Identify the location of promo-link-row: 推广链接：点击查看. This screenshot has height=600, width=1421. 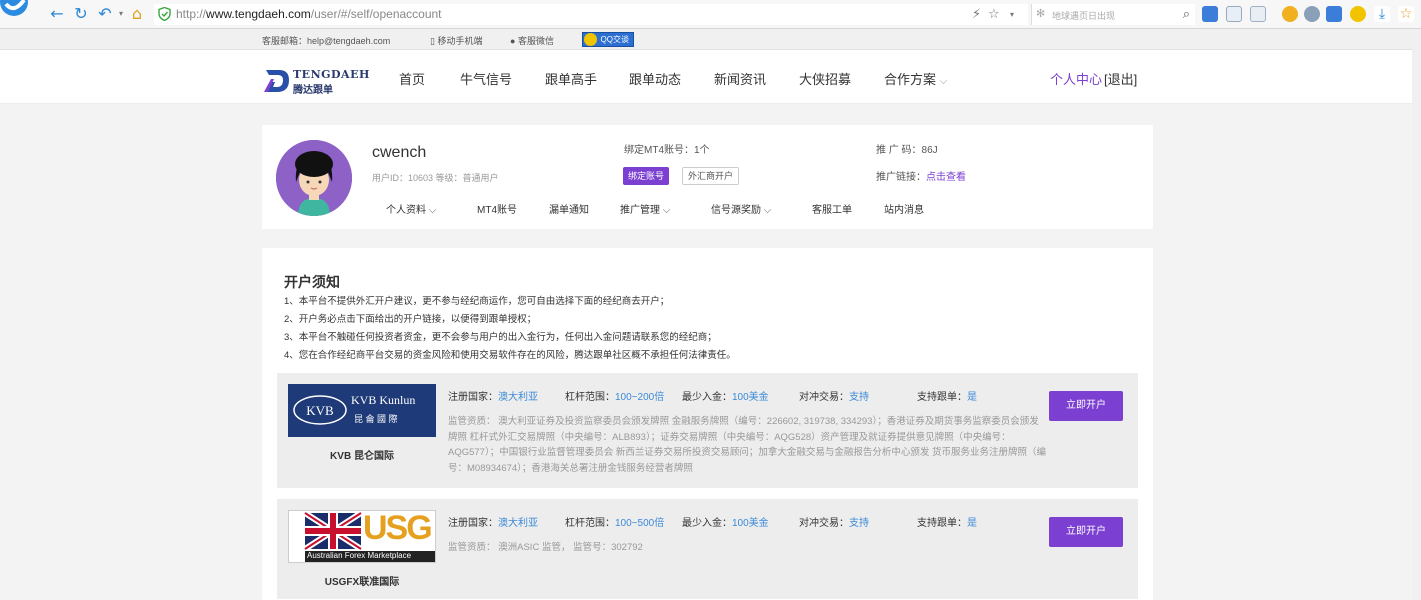
(921, 175).